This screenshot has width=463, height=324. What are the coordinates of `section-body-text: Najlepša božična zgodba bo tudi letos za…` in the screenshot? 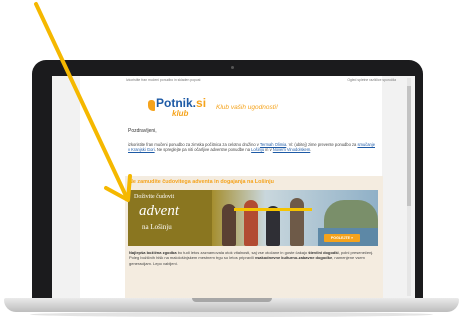 It's located at (251, 258).